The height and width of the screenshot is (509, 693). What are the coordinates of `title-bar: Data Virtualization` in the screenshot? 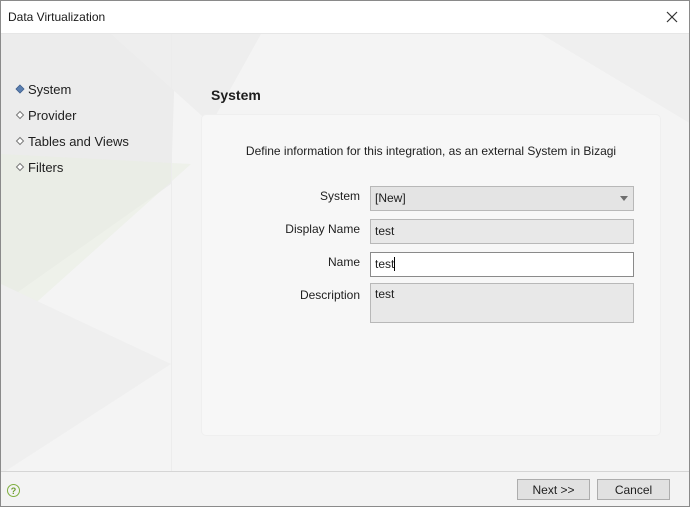 It's located at (345, 17).